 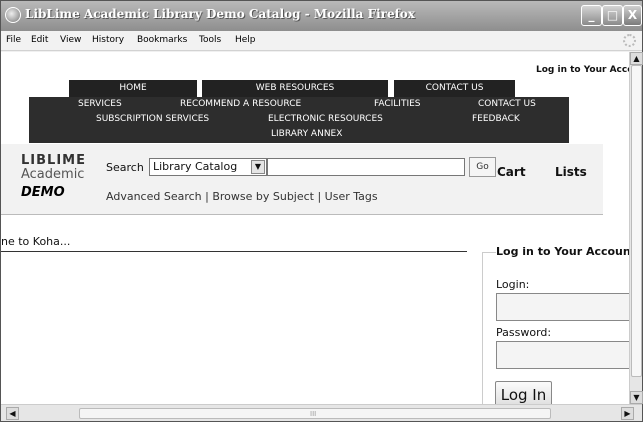 I want to click on nav-web-resources: WEB RESOURCES, so click(x=295, y=88).